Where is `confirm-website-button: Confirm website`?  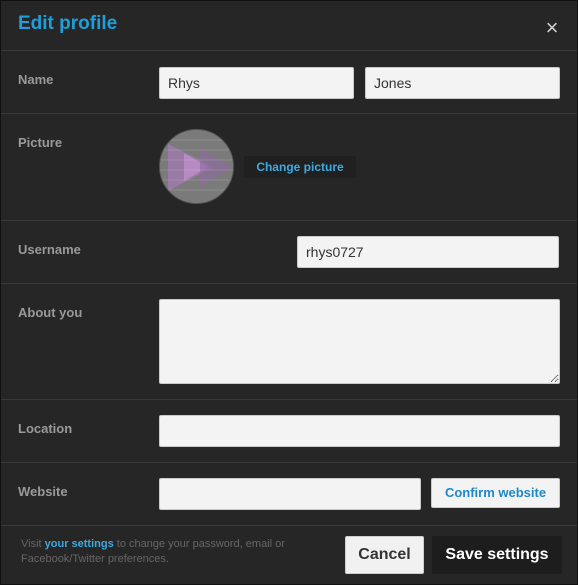
confirm-website-button: Confirm website is located at coordinates (495, 493).